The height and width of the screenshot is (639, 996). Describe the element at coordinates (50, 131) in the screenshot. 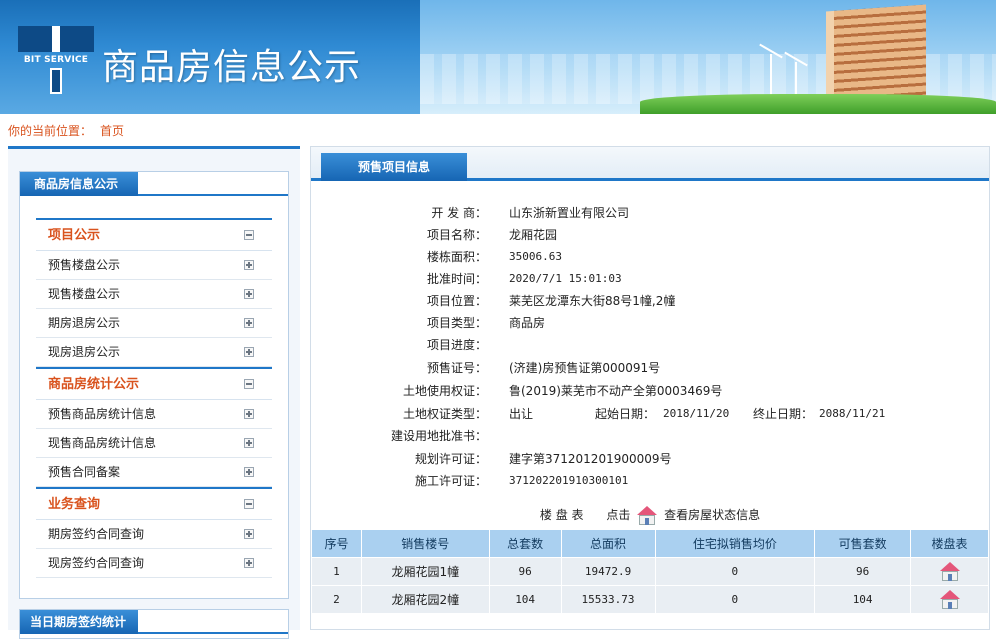

I see `breadcrumb-label: 你的当前位置：` at that location.